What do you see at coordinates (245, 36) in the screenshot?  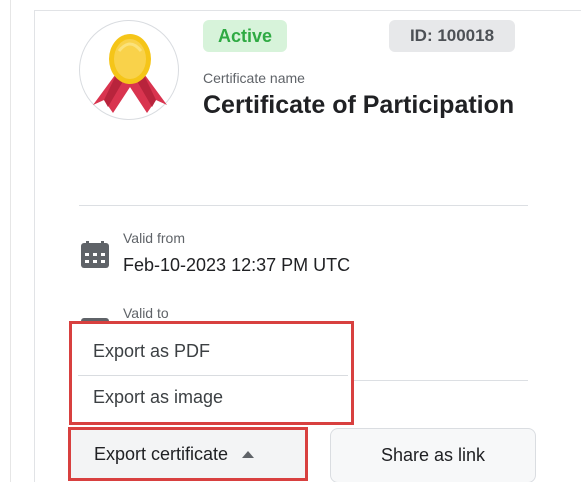 I see `status-badge: Active` at bounding box center [245, 36].